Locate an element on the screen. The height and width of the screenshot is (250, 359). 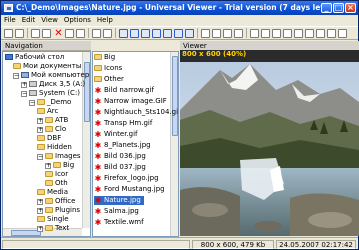
tree-item: Мои документы is located at coordinates (47, 66).